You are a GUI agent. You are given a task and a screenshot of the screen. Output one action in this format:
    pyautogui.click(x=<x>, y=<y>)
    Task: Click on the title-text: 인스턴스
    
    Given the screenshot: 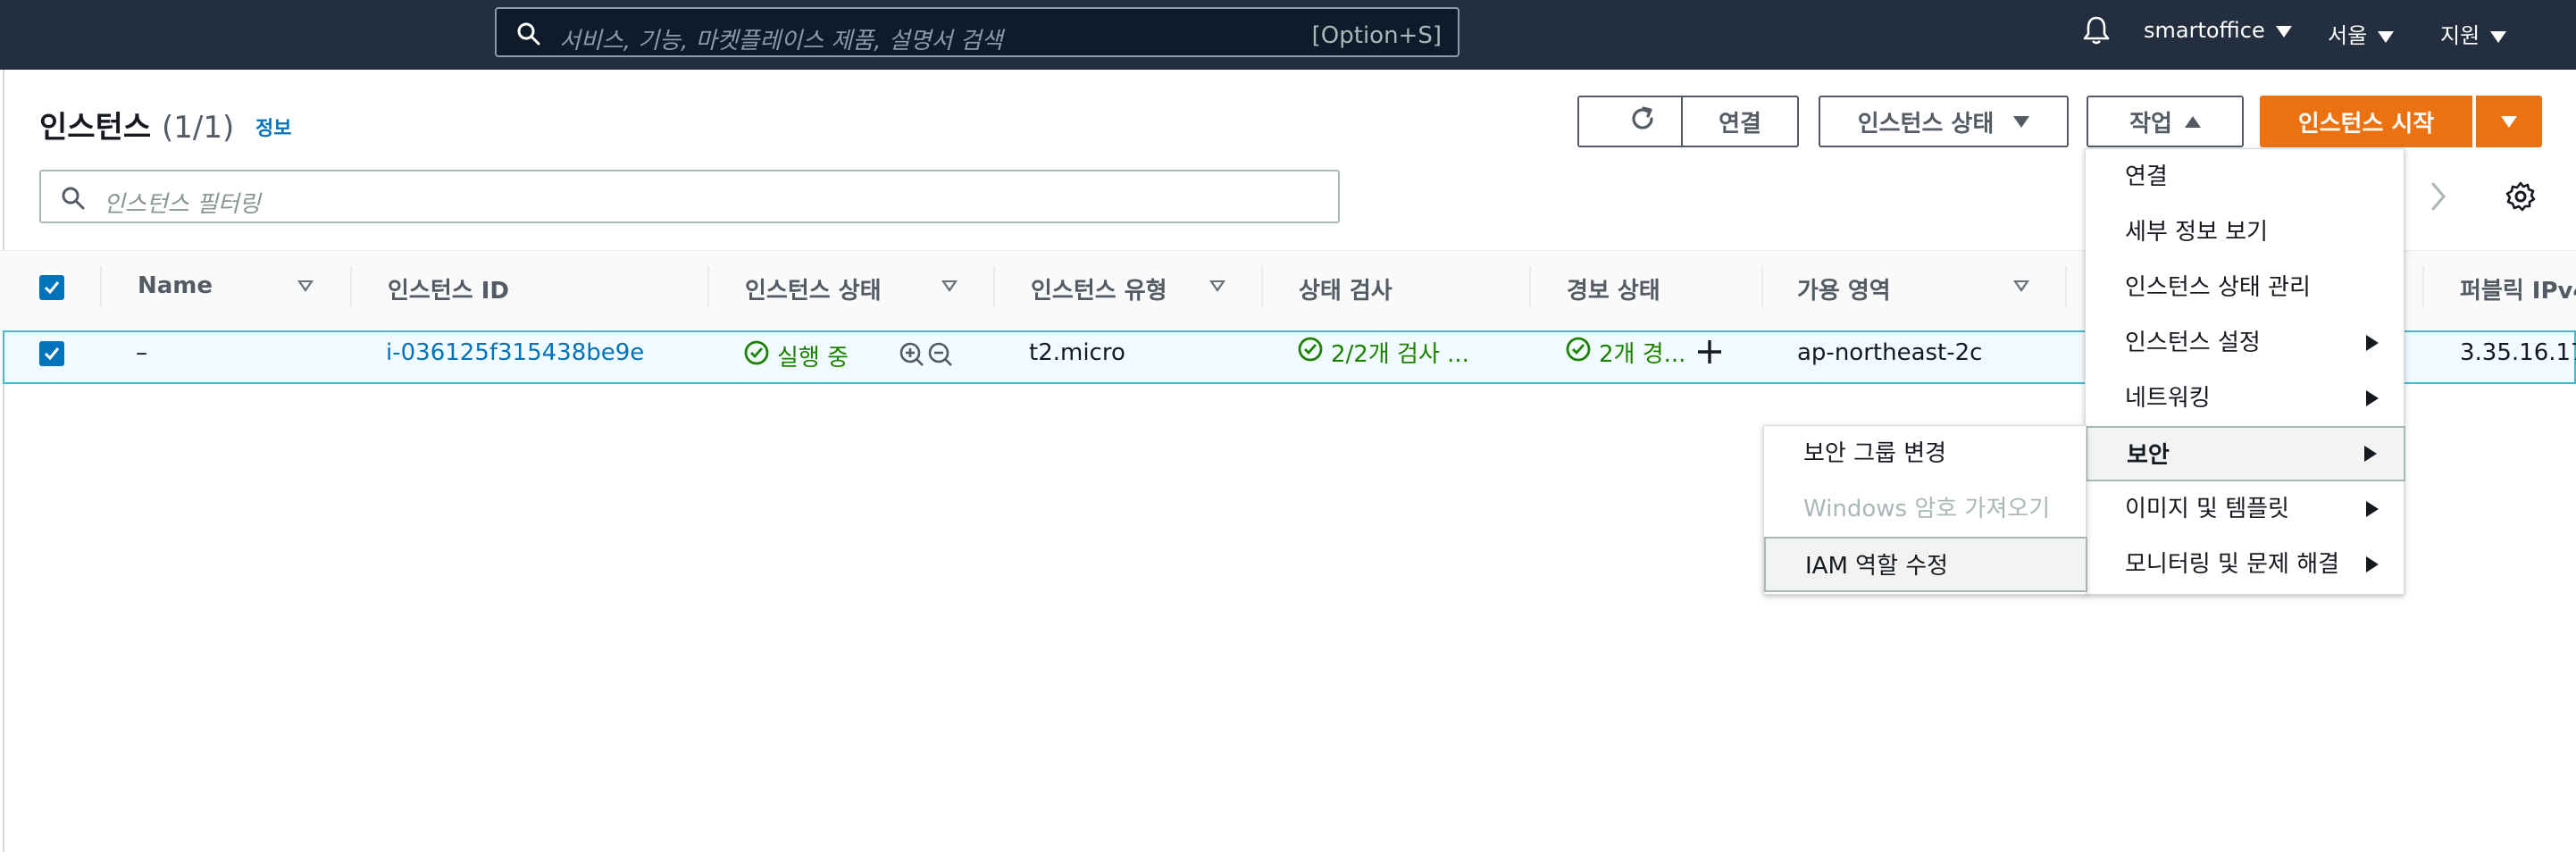 What is the action you would take?
    pyautogui.click(x=96, y=128)
    